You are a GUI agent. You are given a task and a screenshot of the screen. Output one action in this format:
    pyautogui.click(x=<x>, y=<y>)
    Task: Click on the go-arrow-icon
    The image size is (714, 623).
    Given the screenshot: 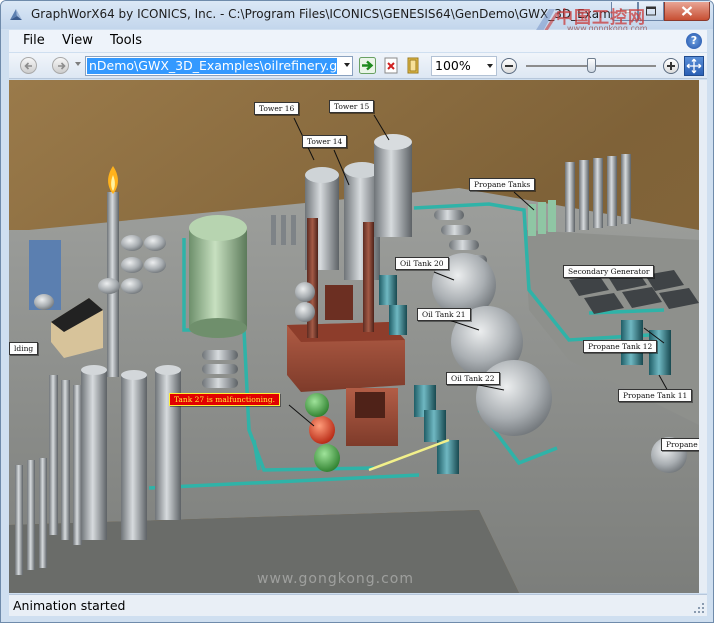 What is the action you would take?
    pyautogui.click(x=367, y=65)
    